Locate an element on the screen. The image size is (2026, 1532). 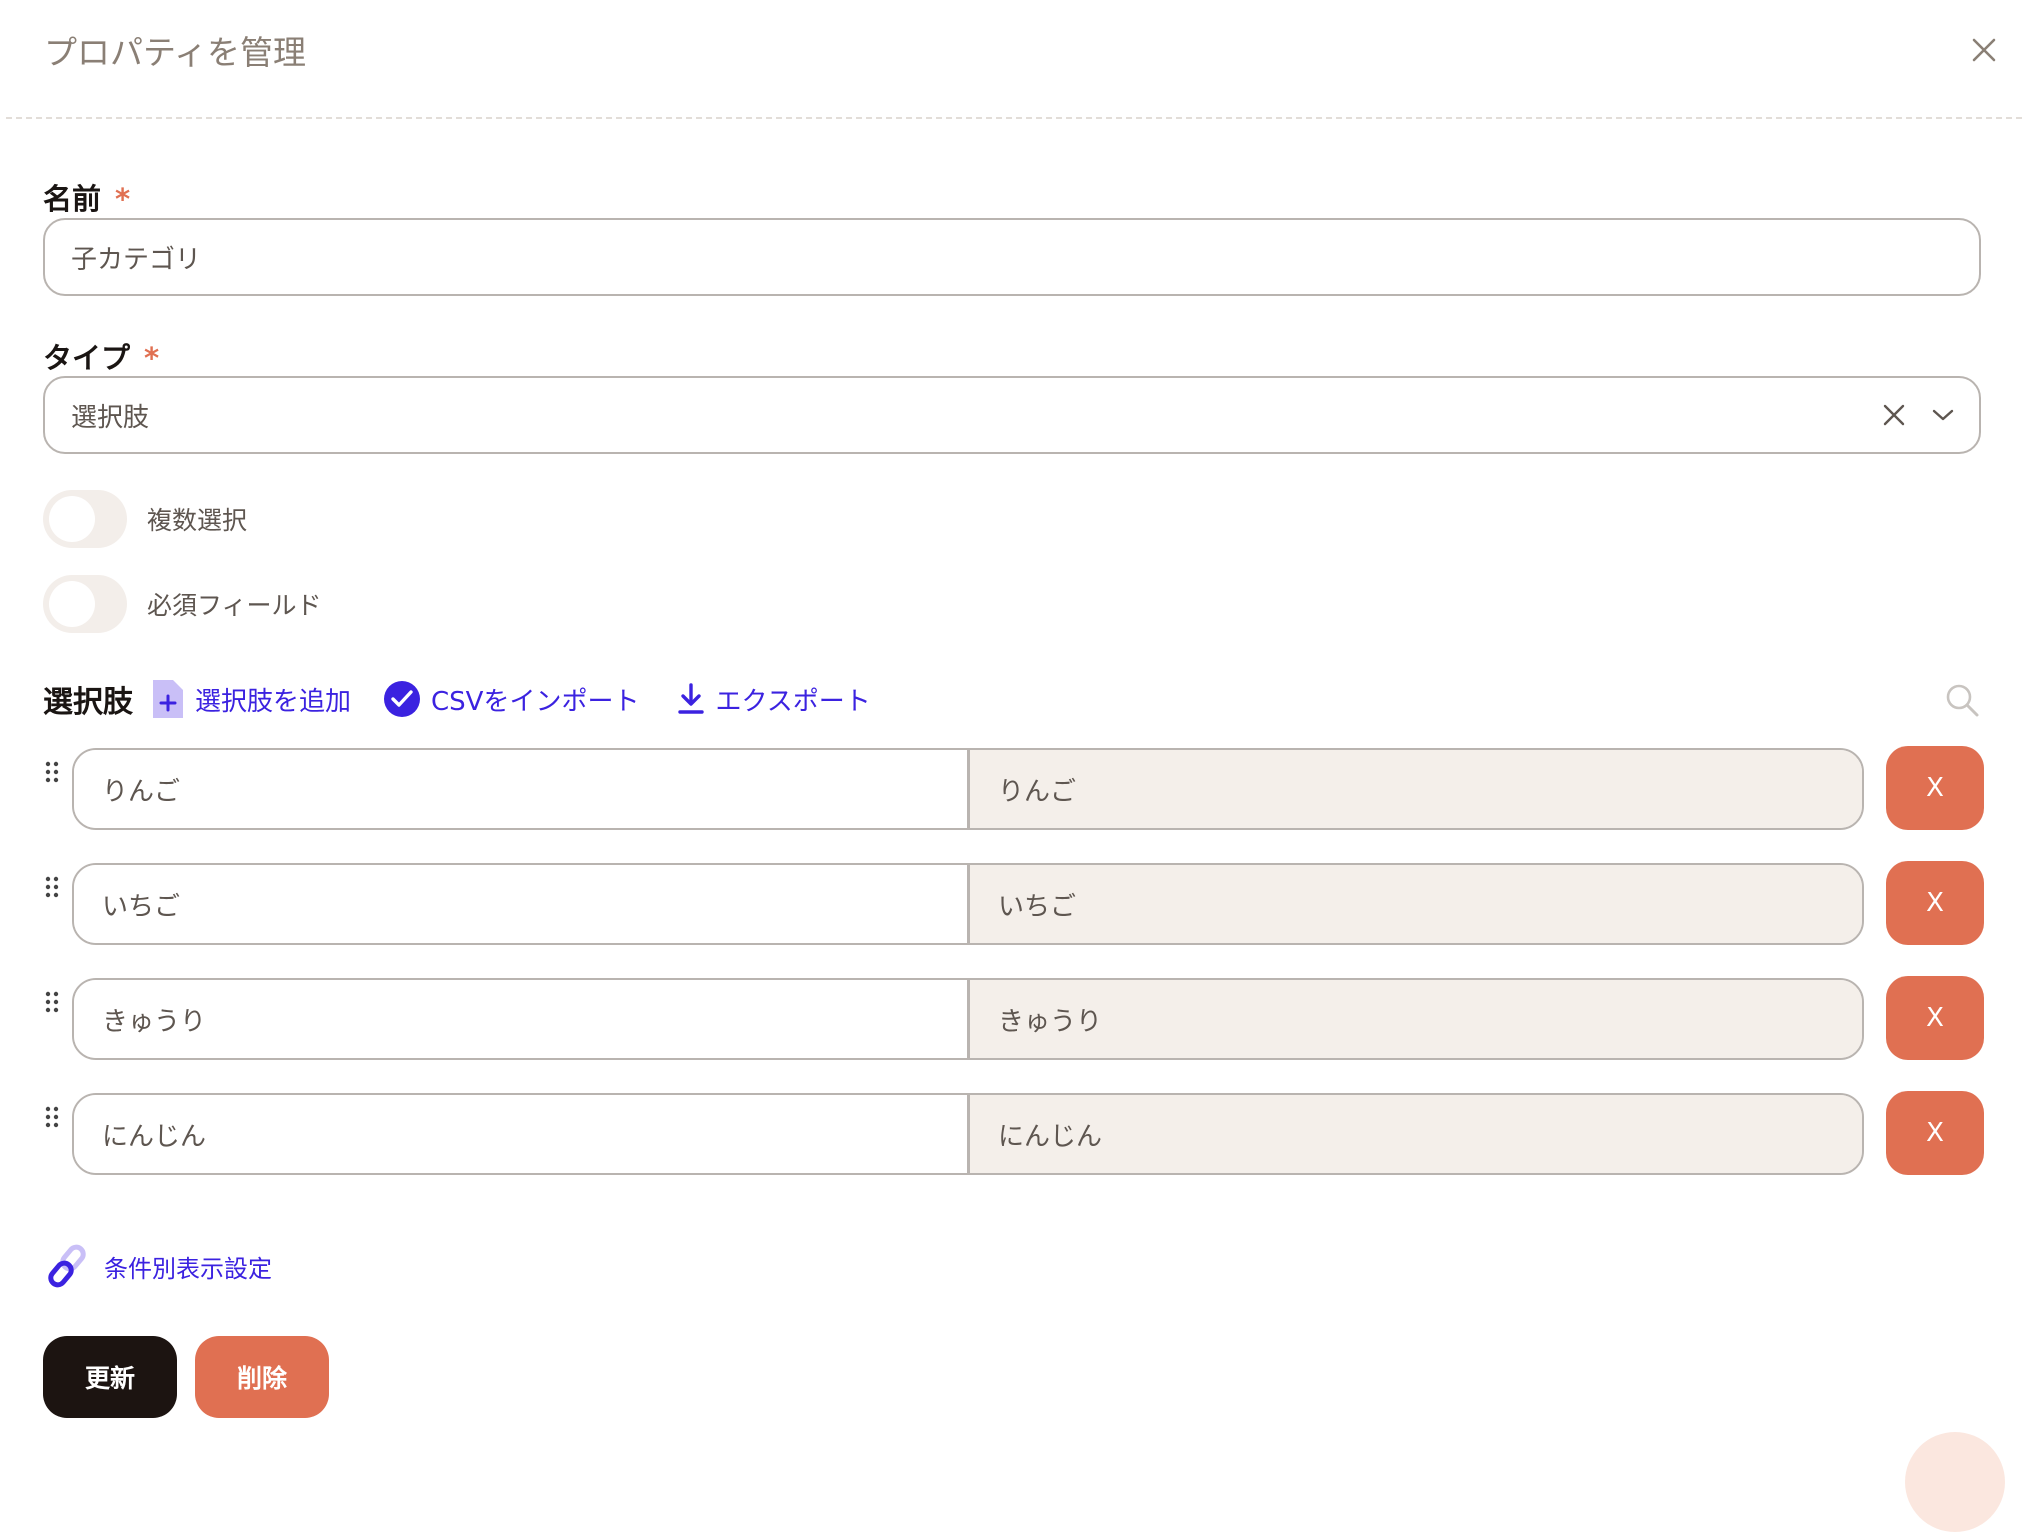
options-label: 選択肢 is located at coordinates (88, 702).